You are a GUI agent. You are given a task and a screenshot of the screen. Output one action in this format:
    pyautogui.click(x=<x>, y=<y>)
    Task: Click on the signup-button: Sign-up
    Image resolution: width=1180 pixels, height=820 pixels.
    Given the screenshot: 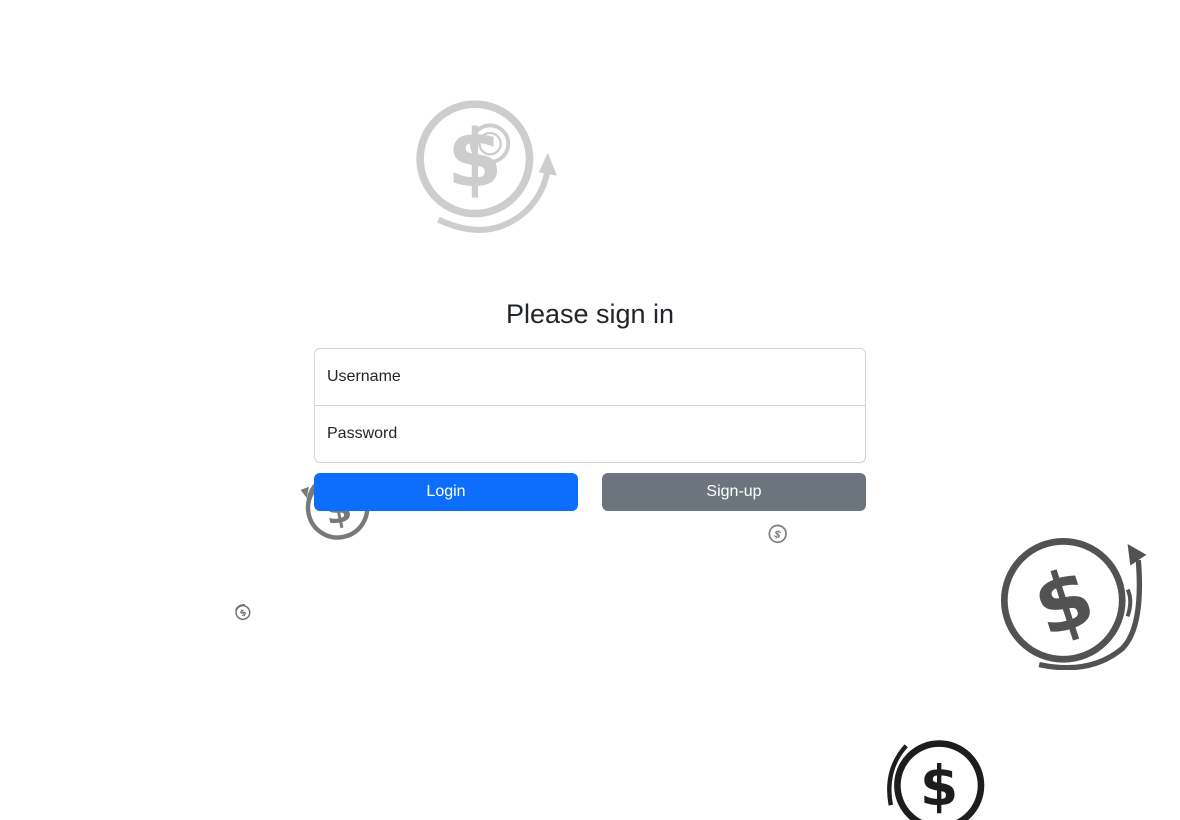 What is the action you would take?
    pyautogui.click(x=734, y=492)
    